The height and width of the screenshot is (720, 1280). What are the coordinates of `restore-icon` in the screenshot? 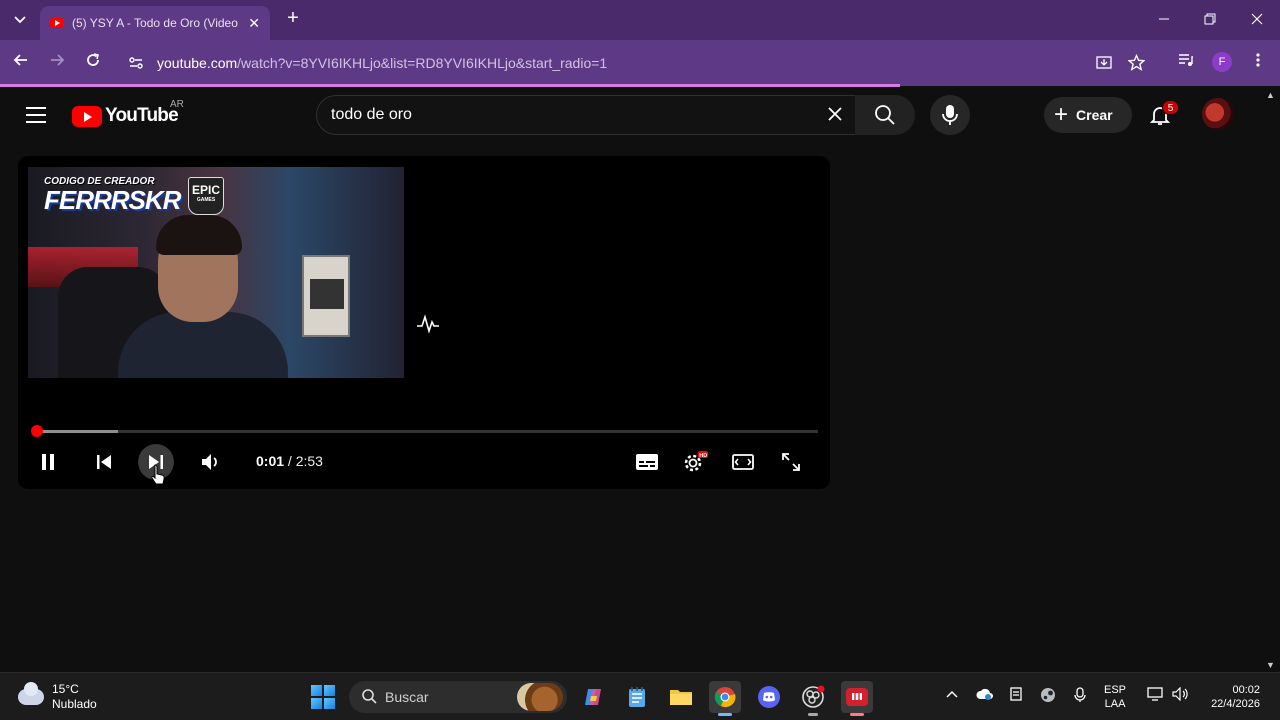 It's located at (1210, 19).